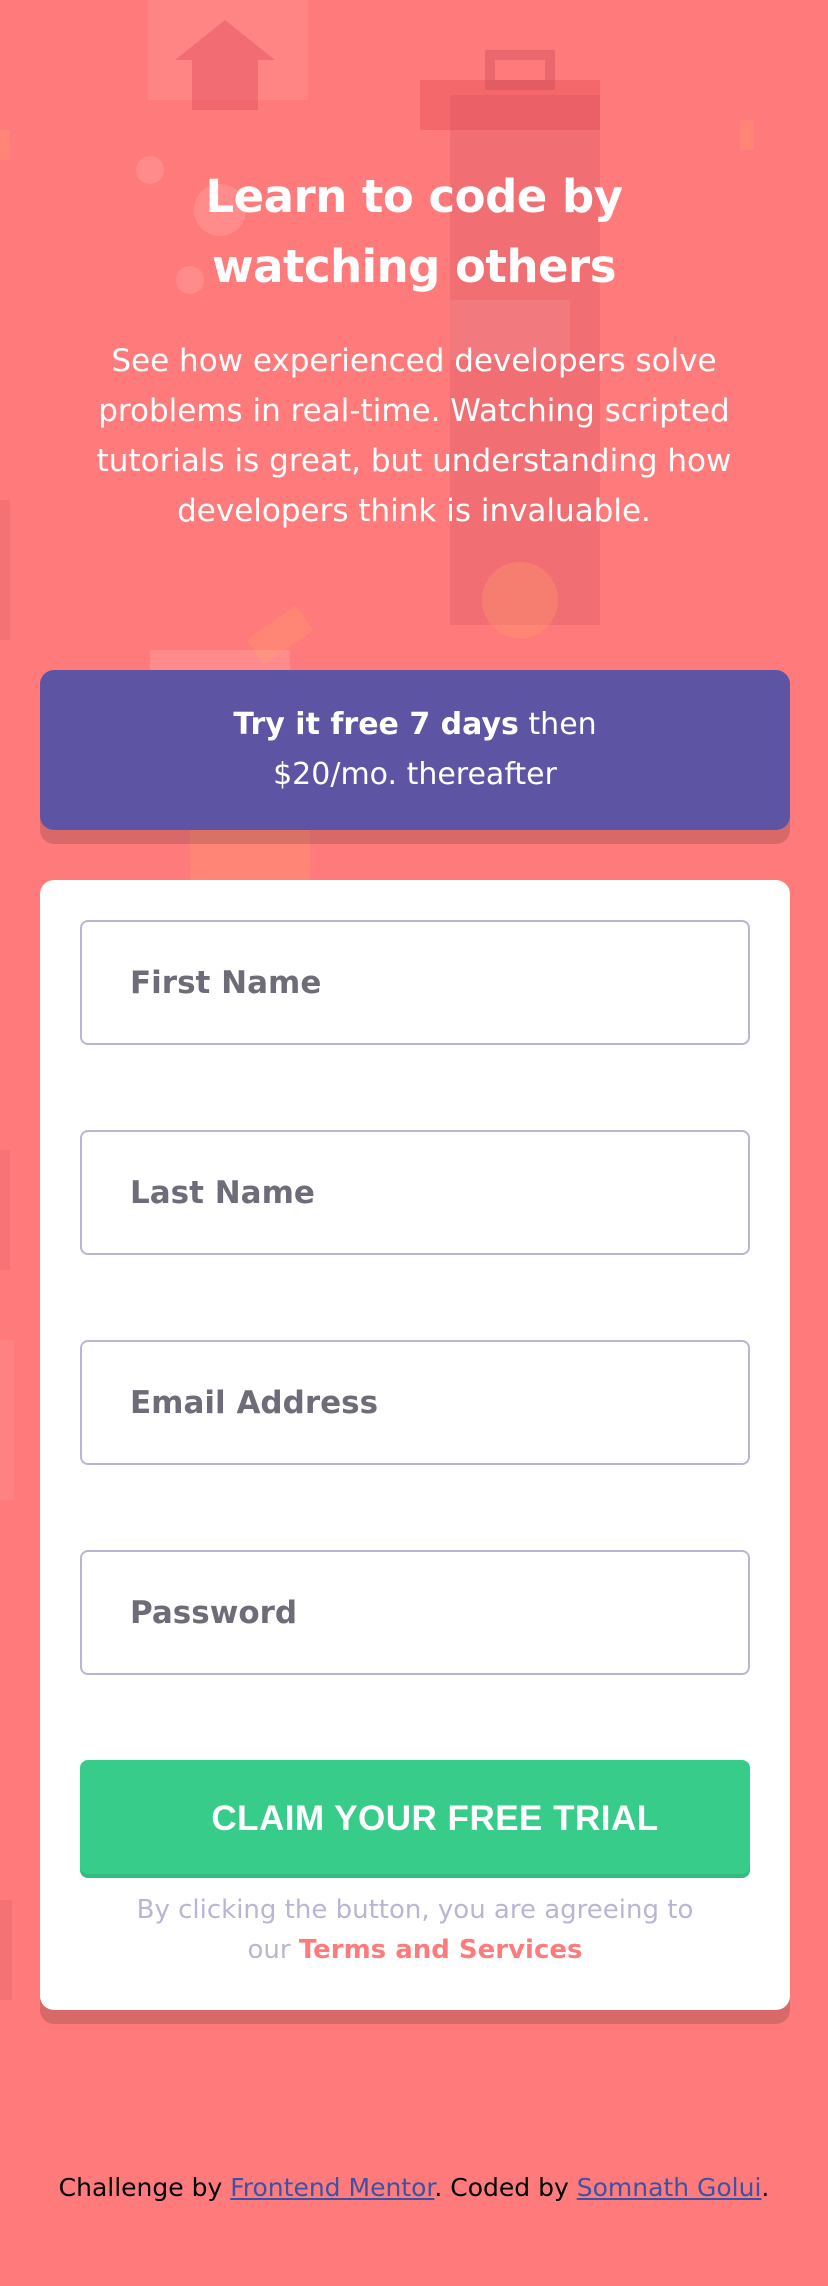 The width and height of the screenshot is (828, 2286). What do you see at coordinates (414, 232) in the screenshot?
I see `hero-title: Learn to code by watching others` at bounding box center [414, 232].